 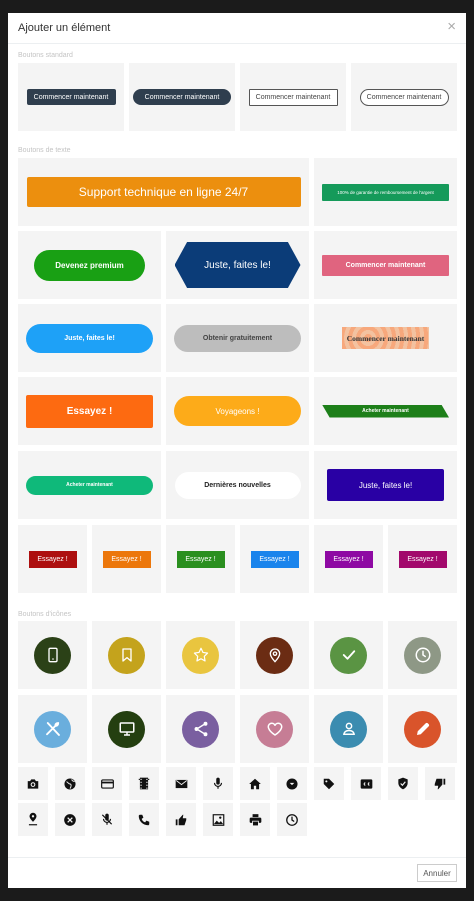 I want to click on try-small-2-cell: Essayez !, so click(x=126, y=559).